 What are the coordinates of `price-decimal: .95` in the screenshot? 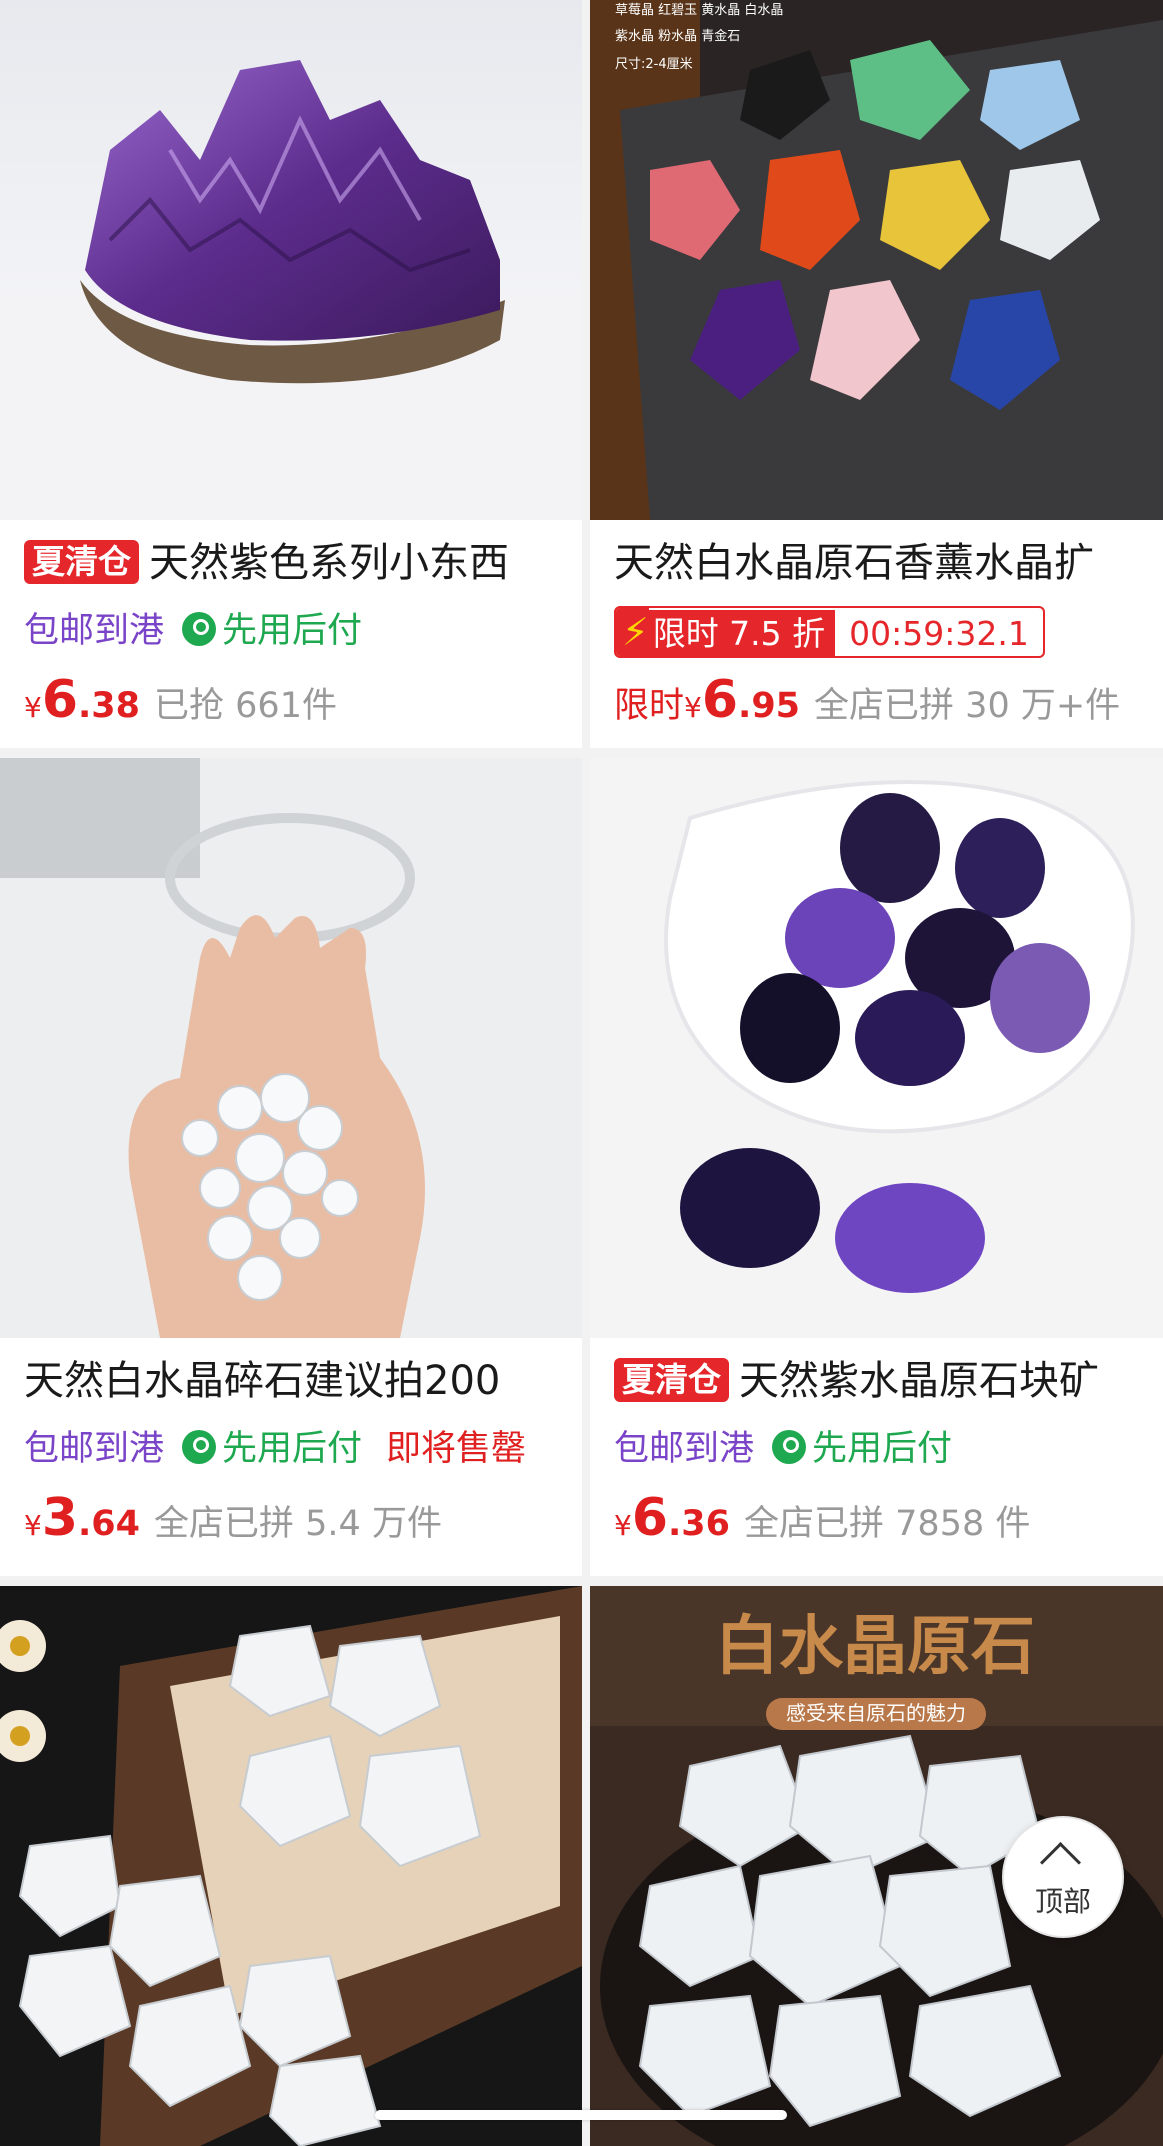 It's located at (769, 706).